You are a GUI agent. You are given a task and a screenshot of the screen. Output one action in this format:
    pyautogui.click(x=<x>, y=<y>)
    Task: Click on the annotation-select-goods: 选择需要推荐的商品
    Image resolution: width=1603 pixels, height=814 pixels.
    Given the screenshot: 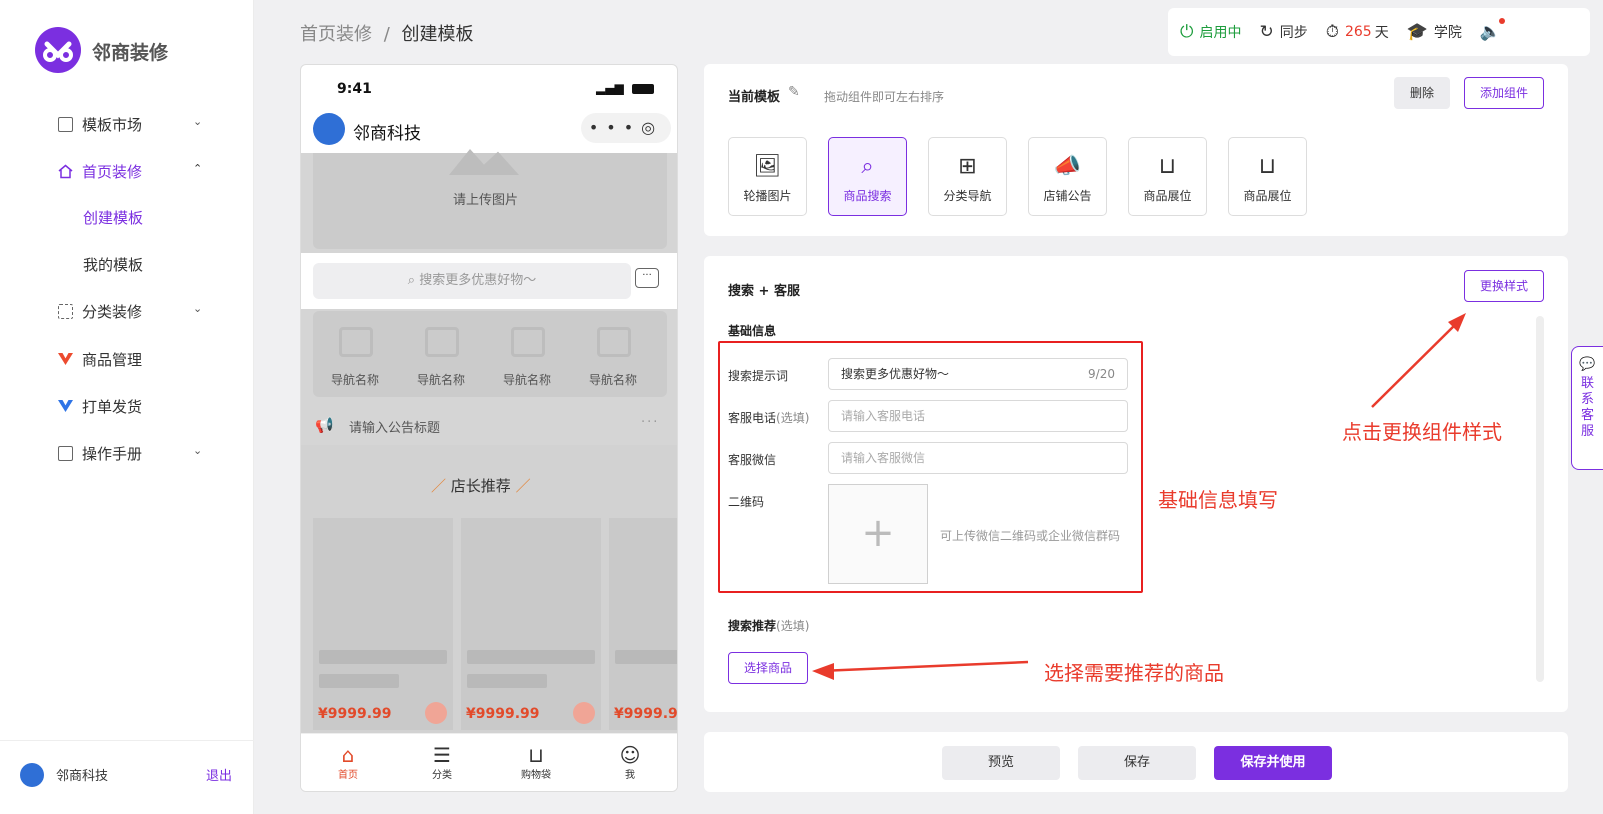 What is the action you would take?
    pyautogui.click(x=1134, y=673)
    